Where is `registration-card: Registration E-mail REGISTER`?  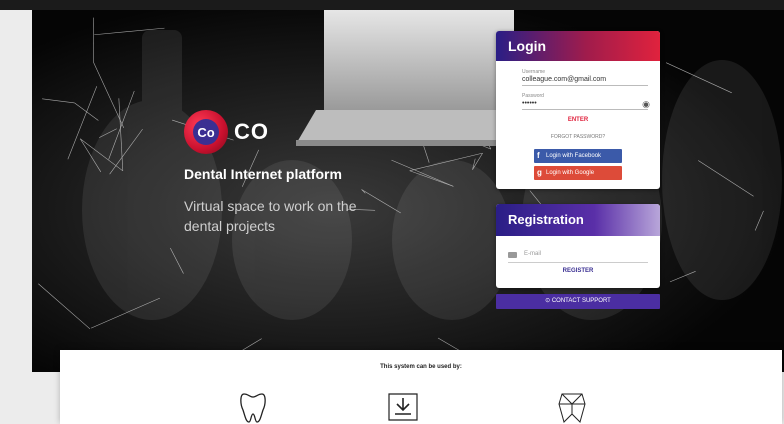 registration-card: Registration E-mail REGISTER is located at coordinates (578, 246).